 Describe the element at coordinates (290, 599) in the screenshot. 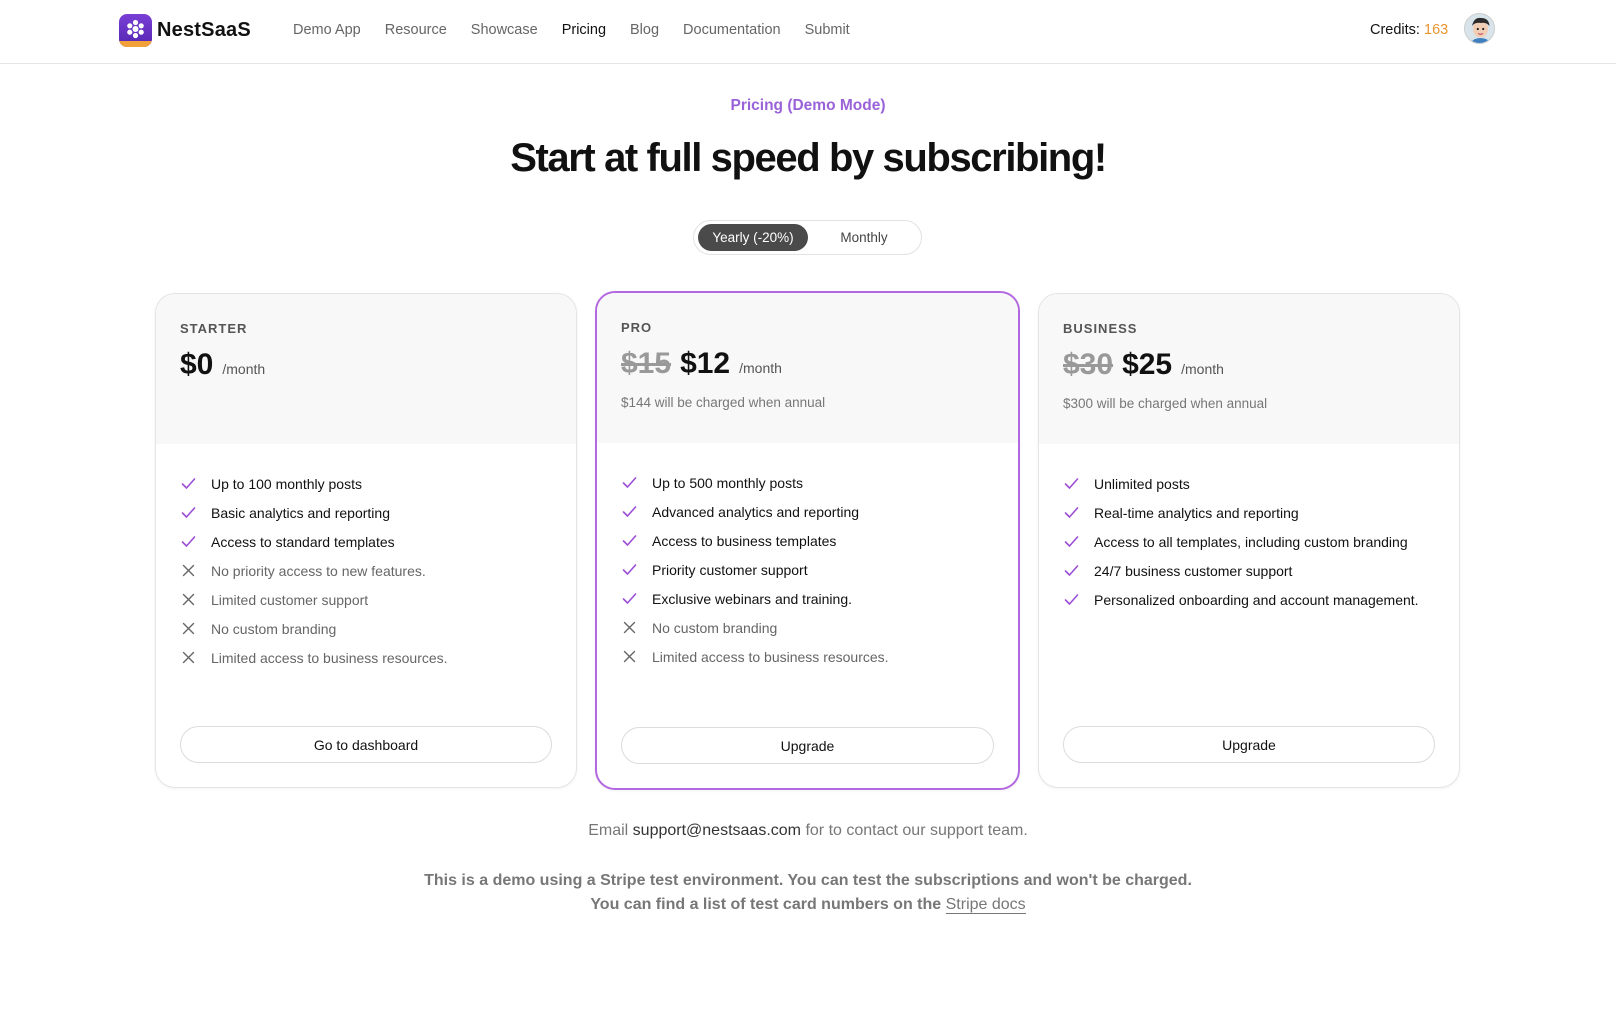

I see `feature-text: Limited customer support` at that location.